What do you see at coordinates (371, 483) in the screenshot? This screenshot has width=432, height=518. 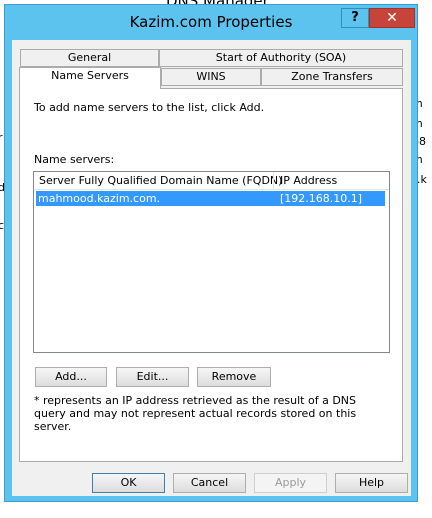 I see `help-button: Help` at bounding box center [371, 483].